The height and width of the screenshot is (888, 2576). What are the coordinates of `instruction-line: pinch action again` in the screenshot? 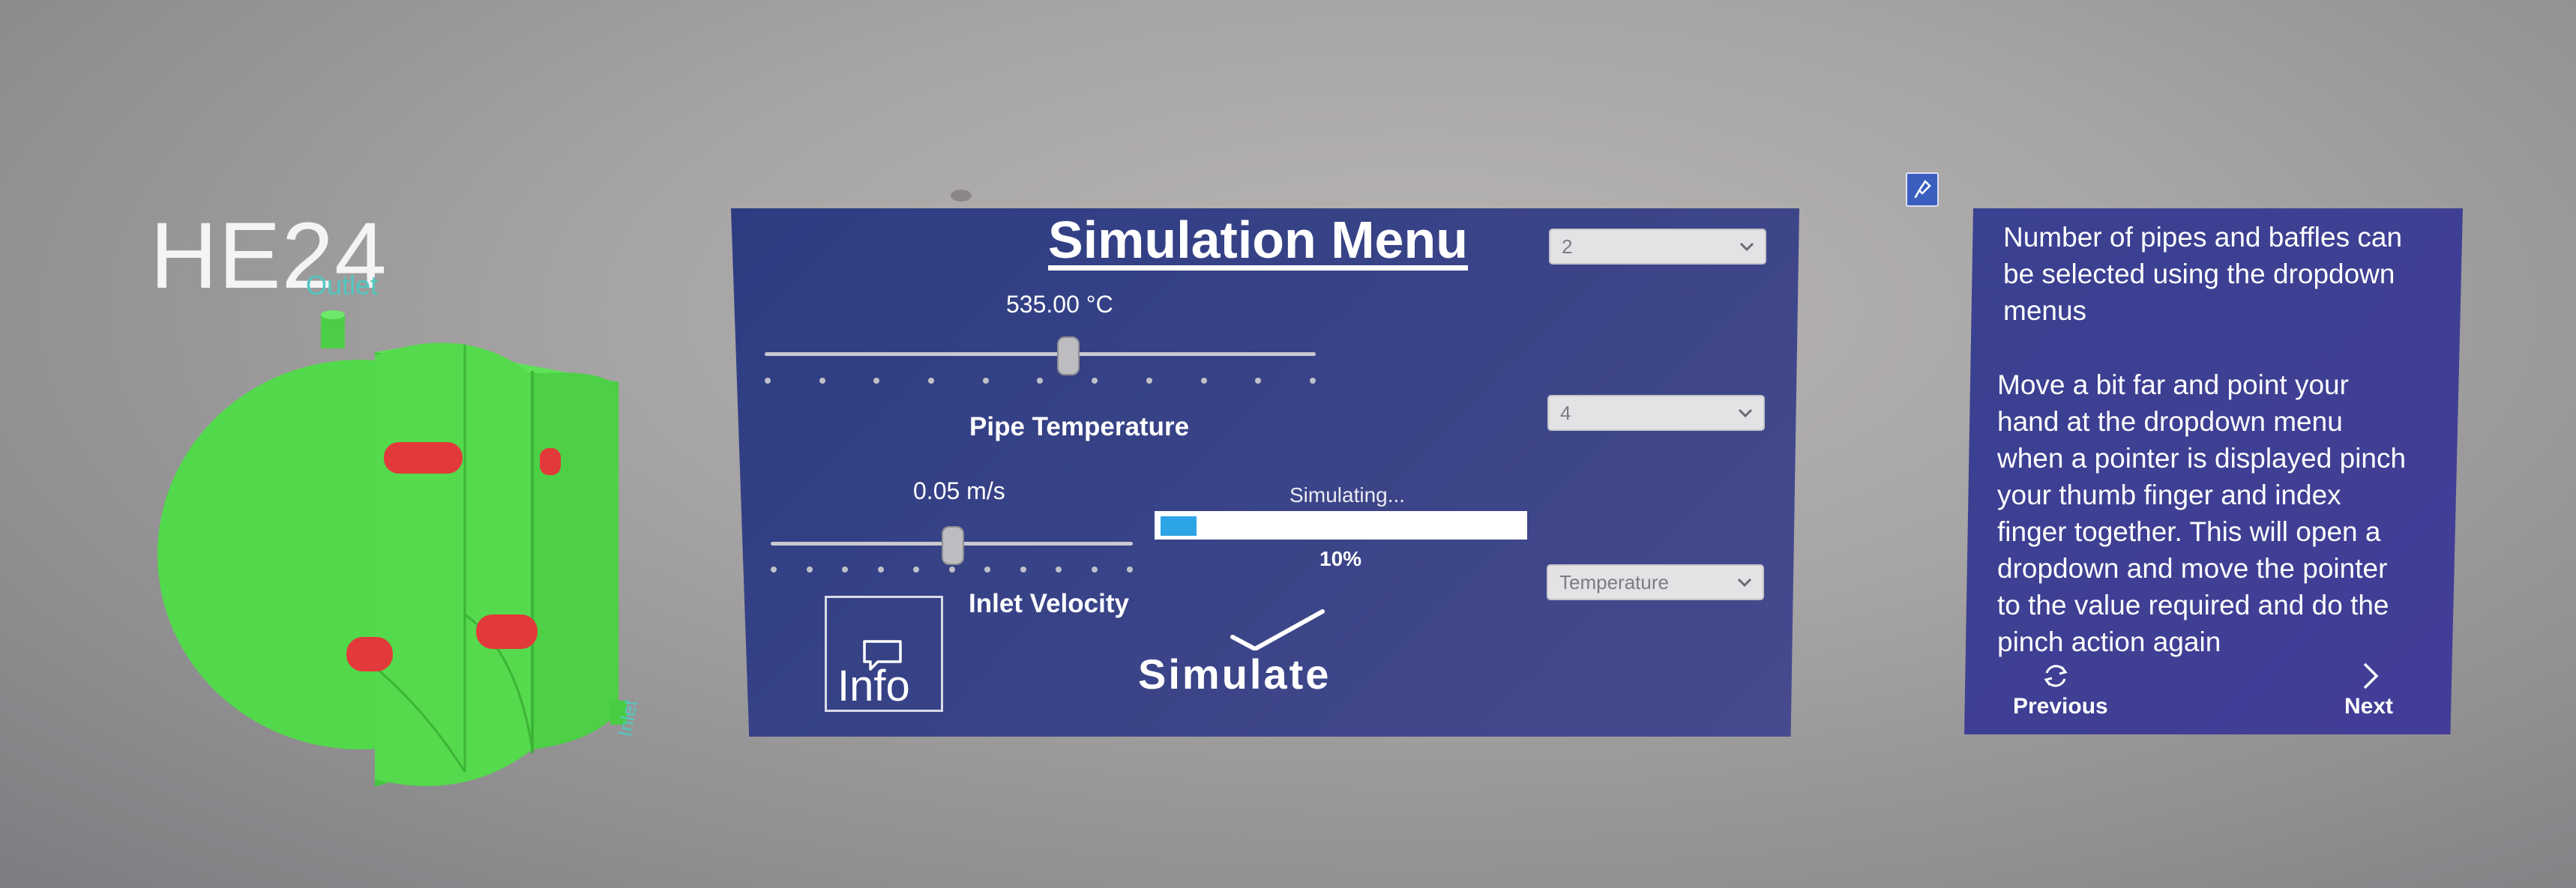 It's located at (2109, 641).